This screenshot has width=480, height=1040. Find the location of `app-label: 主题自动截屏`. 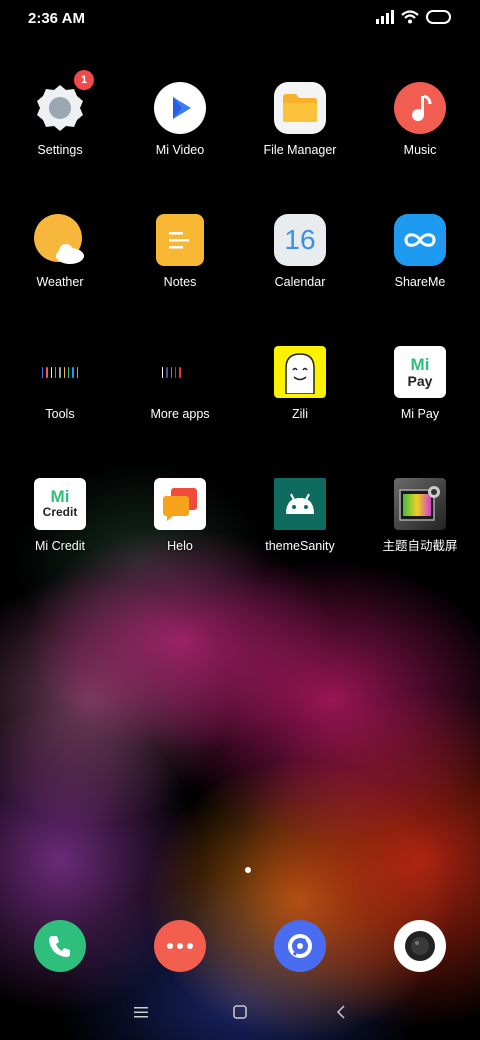

app-label: 主题自动截屏 is located at coordinates (420, 546).